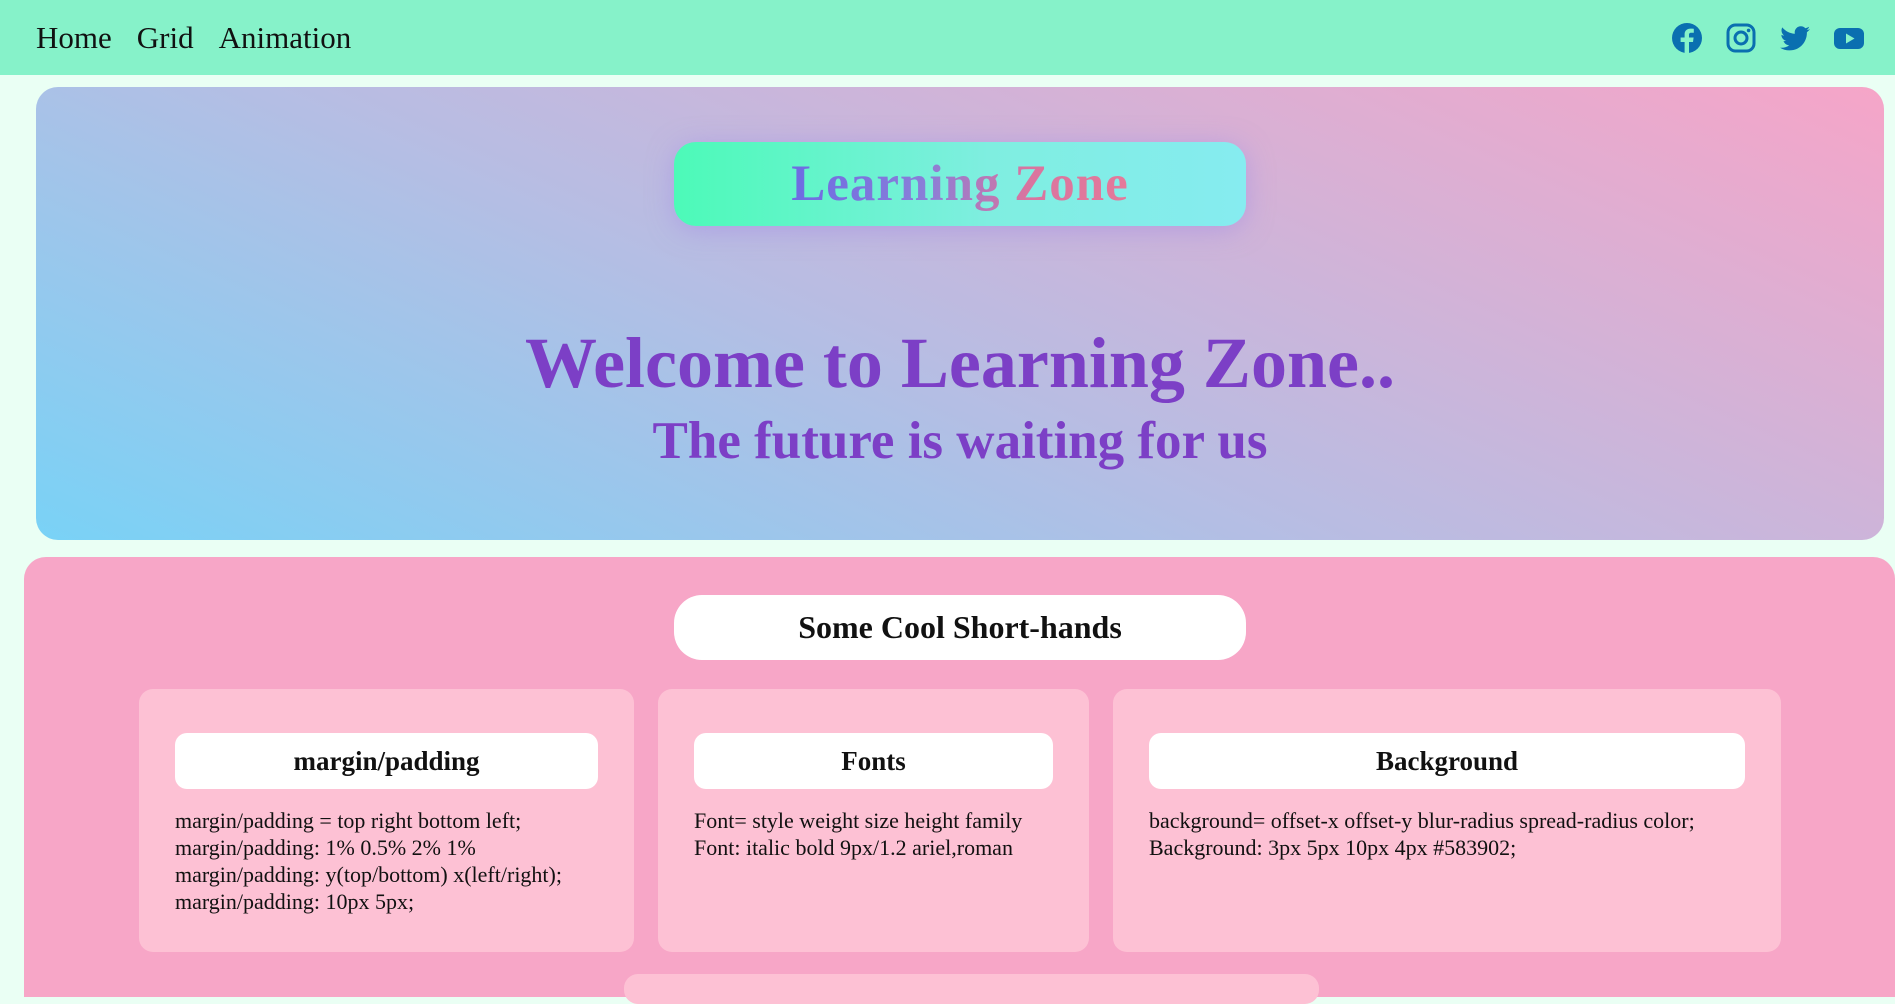 The width and height of the screenshot is (1895, 1004). Describe the element at coordinates (960, 363) in the screenshot. I see `hero-heading: Welcome to Learning Zone..` at that location.